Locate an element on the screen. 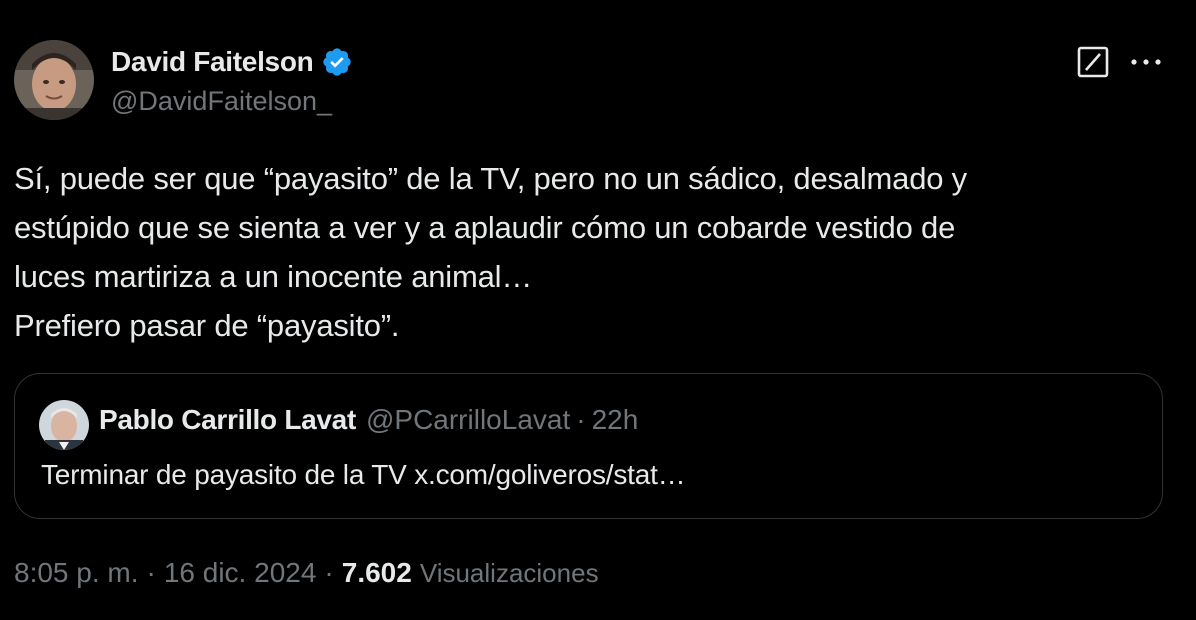 The image size is (1196, 620). grok-icon is located at coordinates (1093, 62).